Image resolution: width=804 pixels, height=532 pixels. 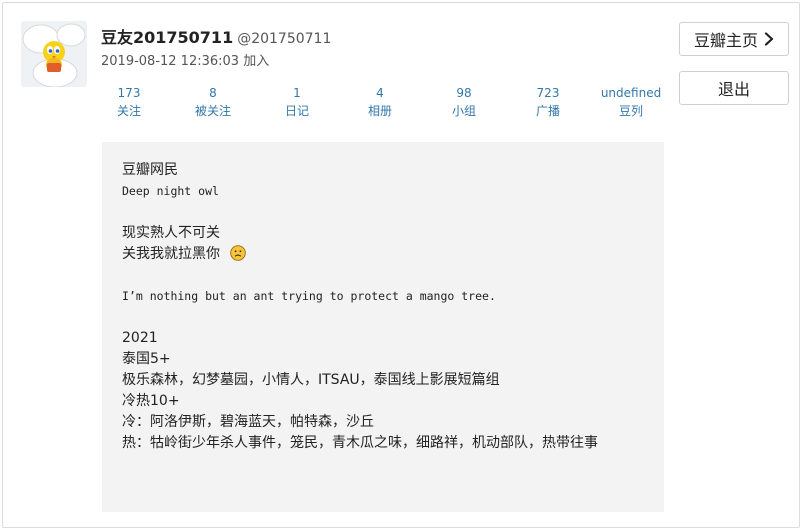 I want to click on stat-notes: 1 日记, so click(x=297, y=102).